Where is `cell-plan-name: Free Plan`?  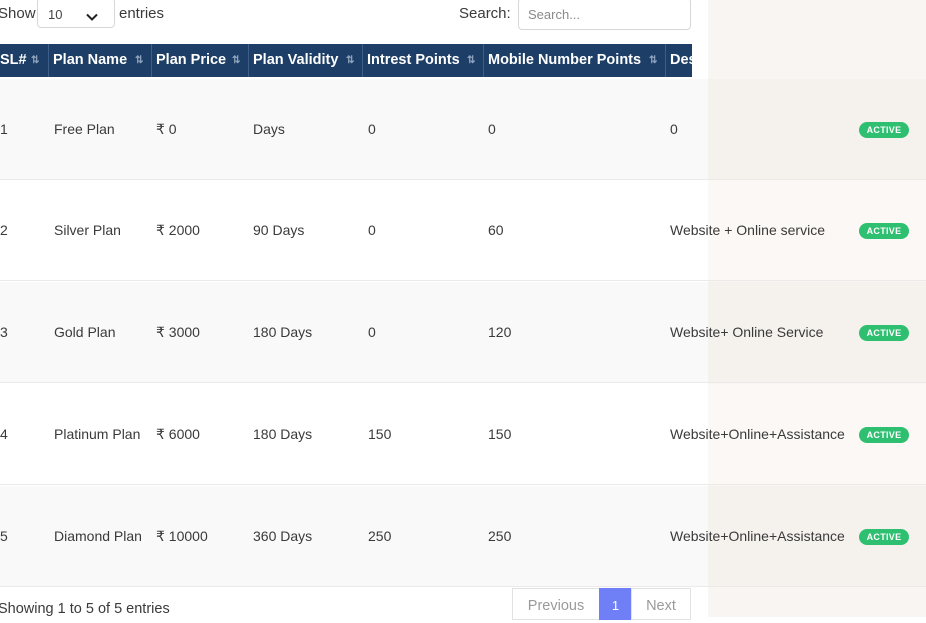
cell-plan-name: Free Plan is located at coordinates (84, 129).